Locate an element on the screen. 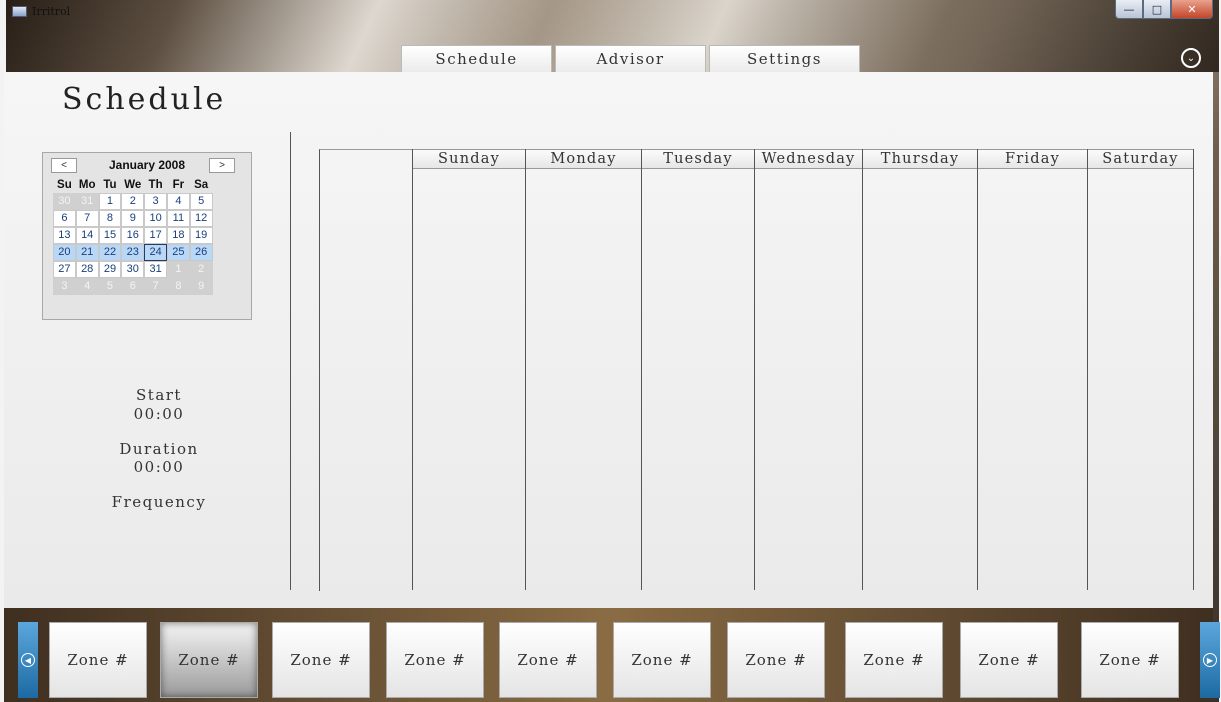 The image size is (1221, 702). tab-settings: Settings is located at coordinates (784, 58).